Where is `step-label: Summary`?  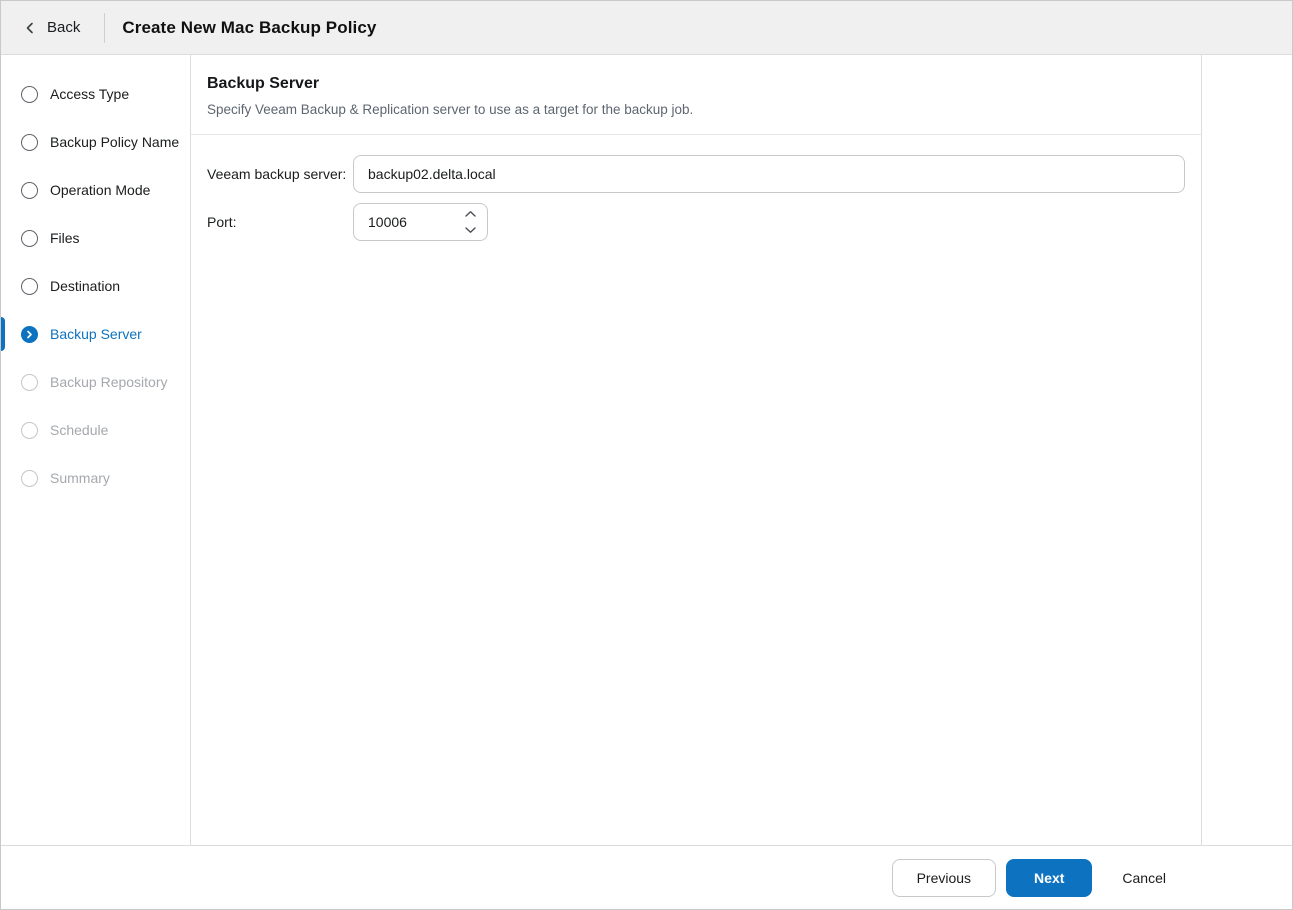 step-label: Summary is located at coordinates (80, 478).